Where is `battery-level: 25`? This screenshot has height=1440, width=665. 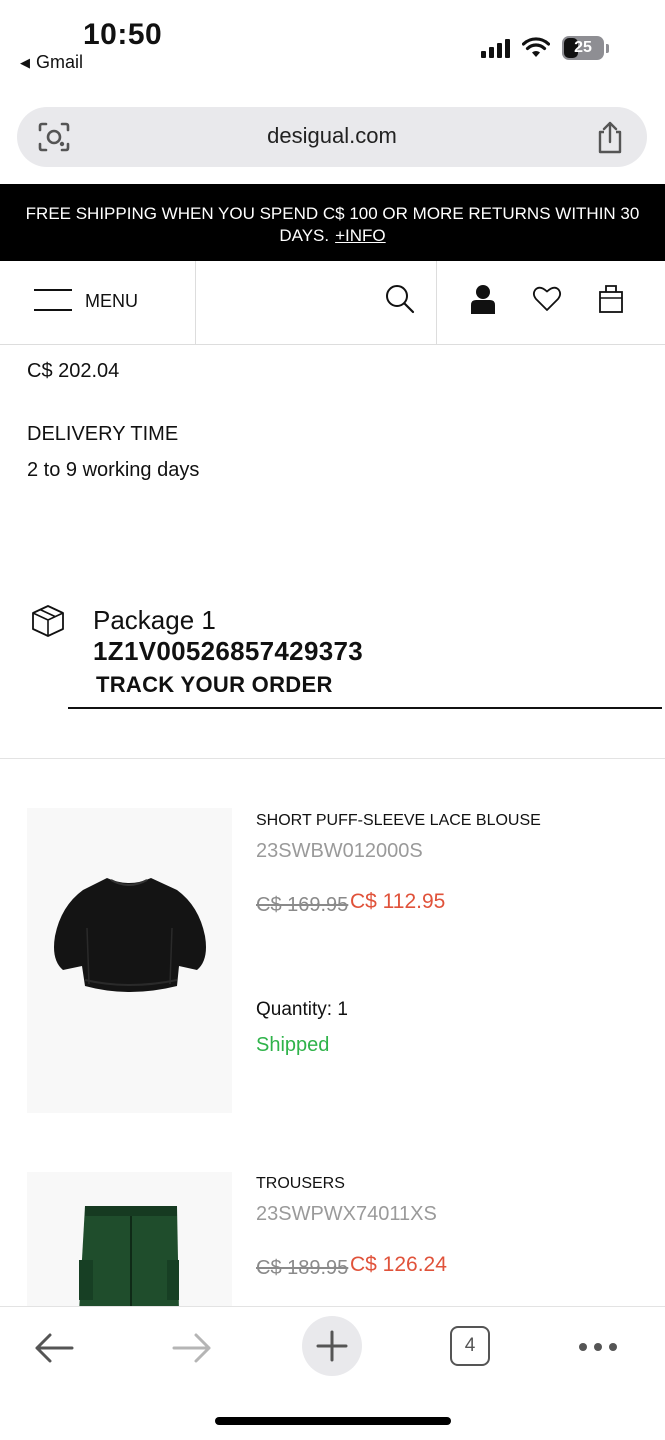 battery-level: 25 is located at coordinates (583, 47).